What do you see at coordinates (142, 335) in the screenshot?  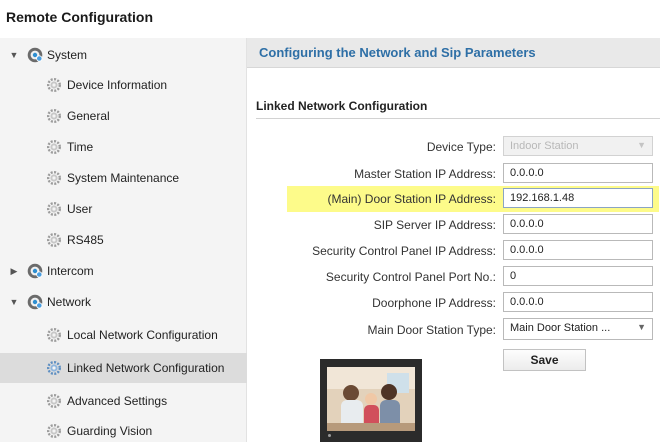 I see `sidebar-item-label: Local Network Configuration` at bounding box center [142, 335].